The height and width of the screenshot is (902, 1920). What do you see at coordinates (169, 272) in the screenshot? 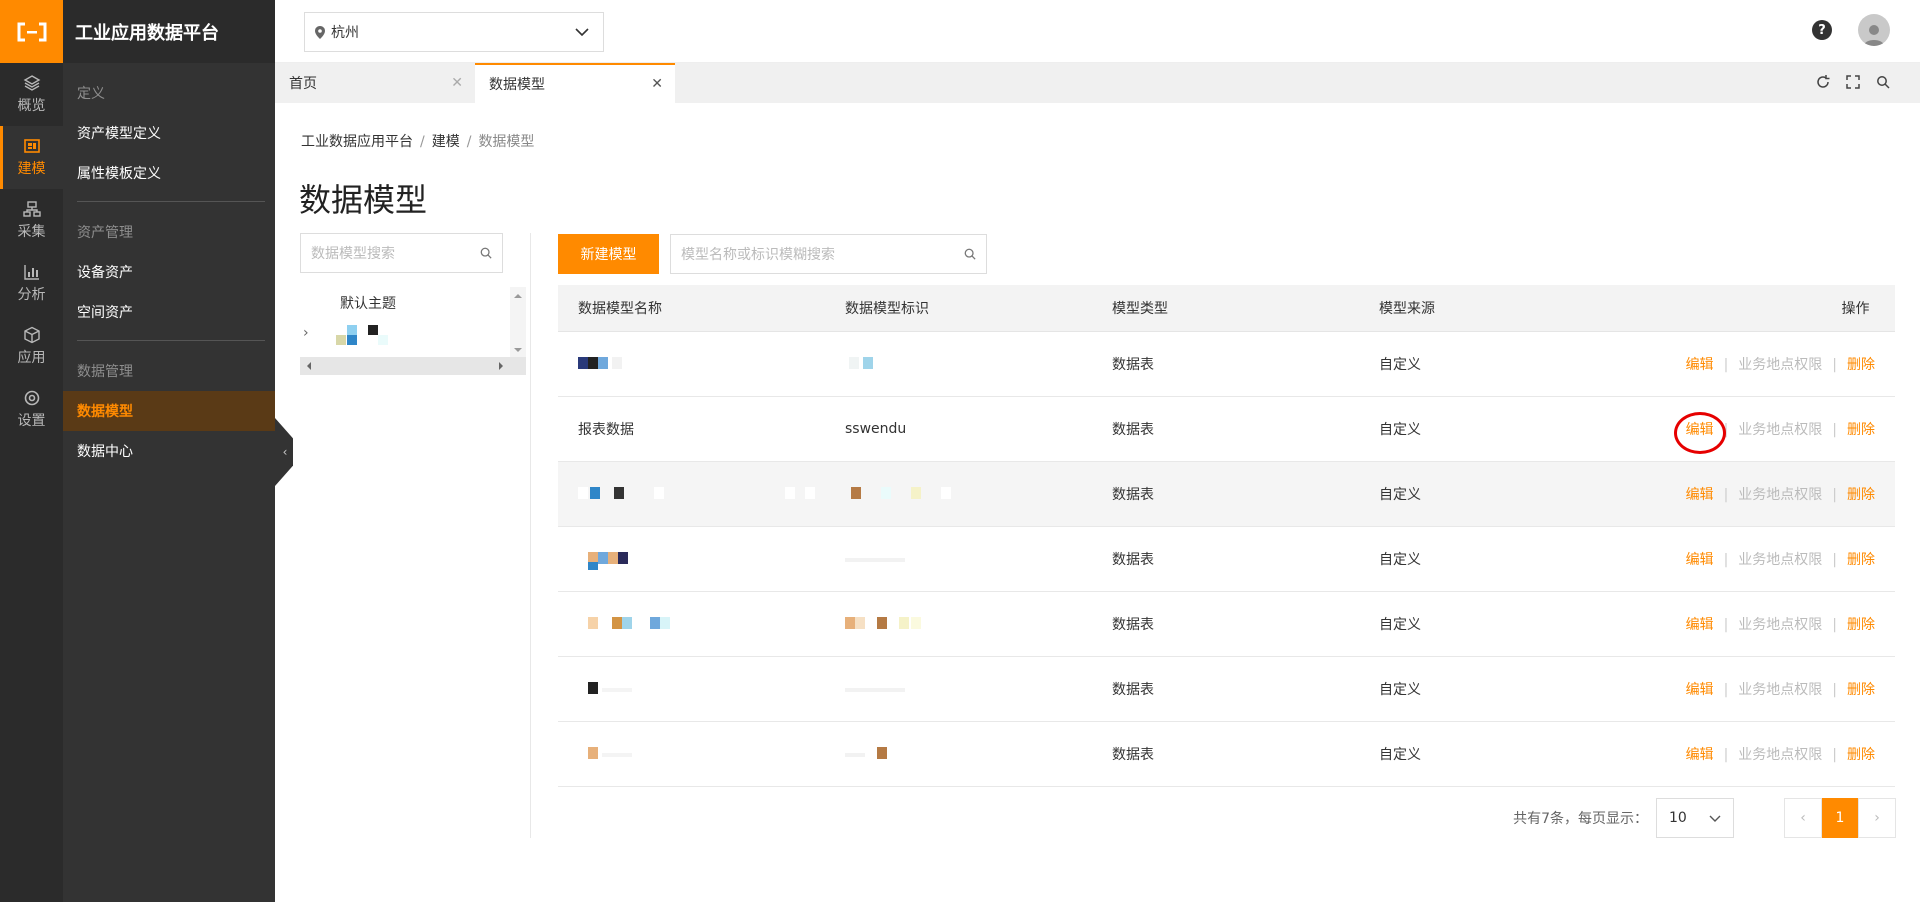
I see `nav-item-device-assets: 设备资产` at bounding box center [169, 272].